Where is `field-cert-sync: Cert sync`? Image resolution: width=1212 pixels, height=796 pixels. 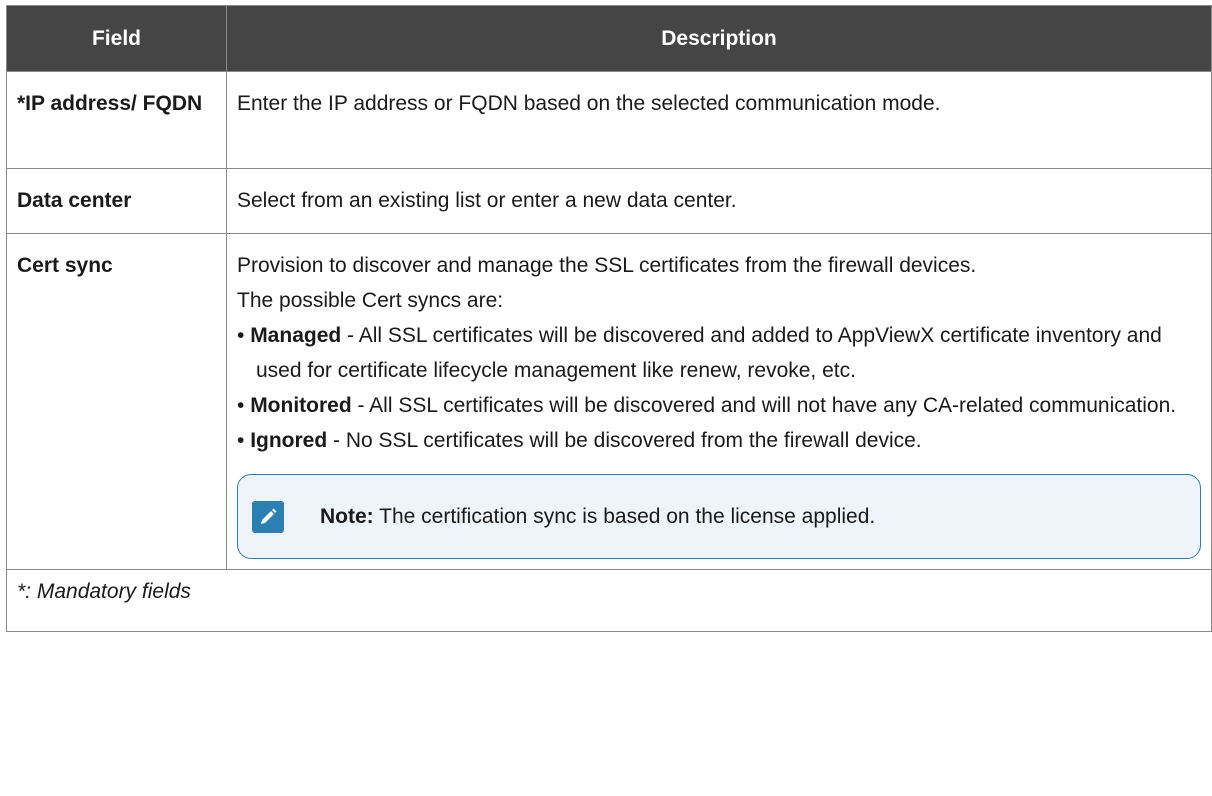
field-cert-sync: Cert sync is located at coordinates (116, 401).